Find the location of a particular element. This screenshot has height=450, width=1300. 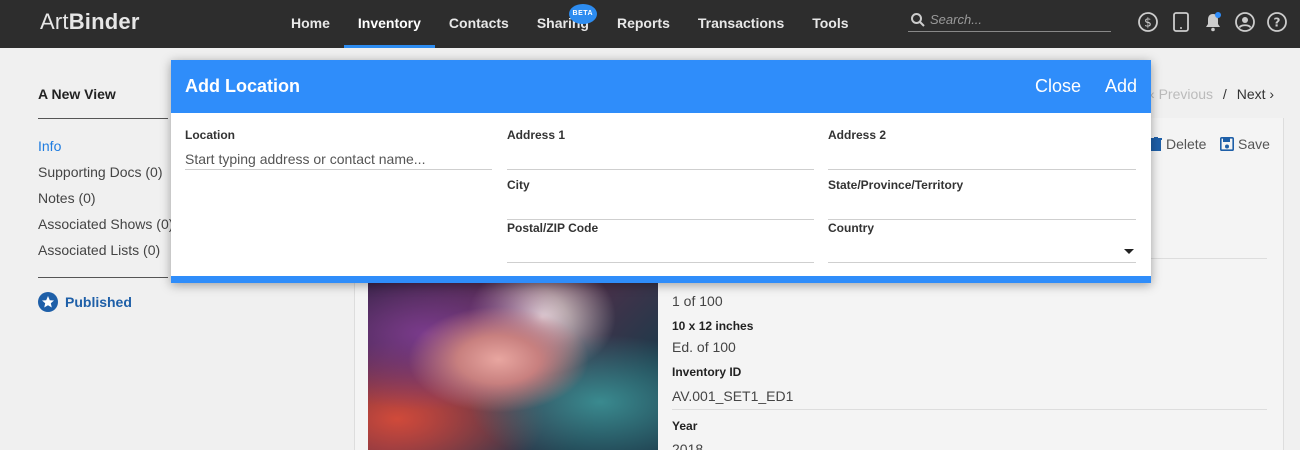

search-box is located at coordinates (1009, 21).